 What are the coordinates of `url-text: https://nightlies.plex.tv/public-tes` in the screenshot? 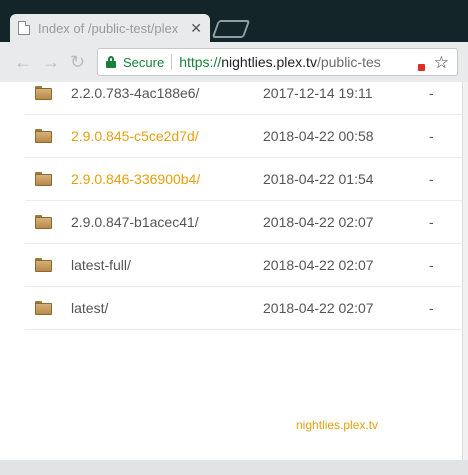 It's located at (280, 62).